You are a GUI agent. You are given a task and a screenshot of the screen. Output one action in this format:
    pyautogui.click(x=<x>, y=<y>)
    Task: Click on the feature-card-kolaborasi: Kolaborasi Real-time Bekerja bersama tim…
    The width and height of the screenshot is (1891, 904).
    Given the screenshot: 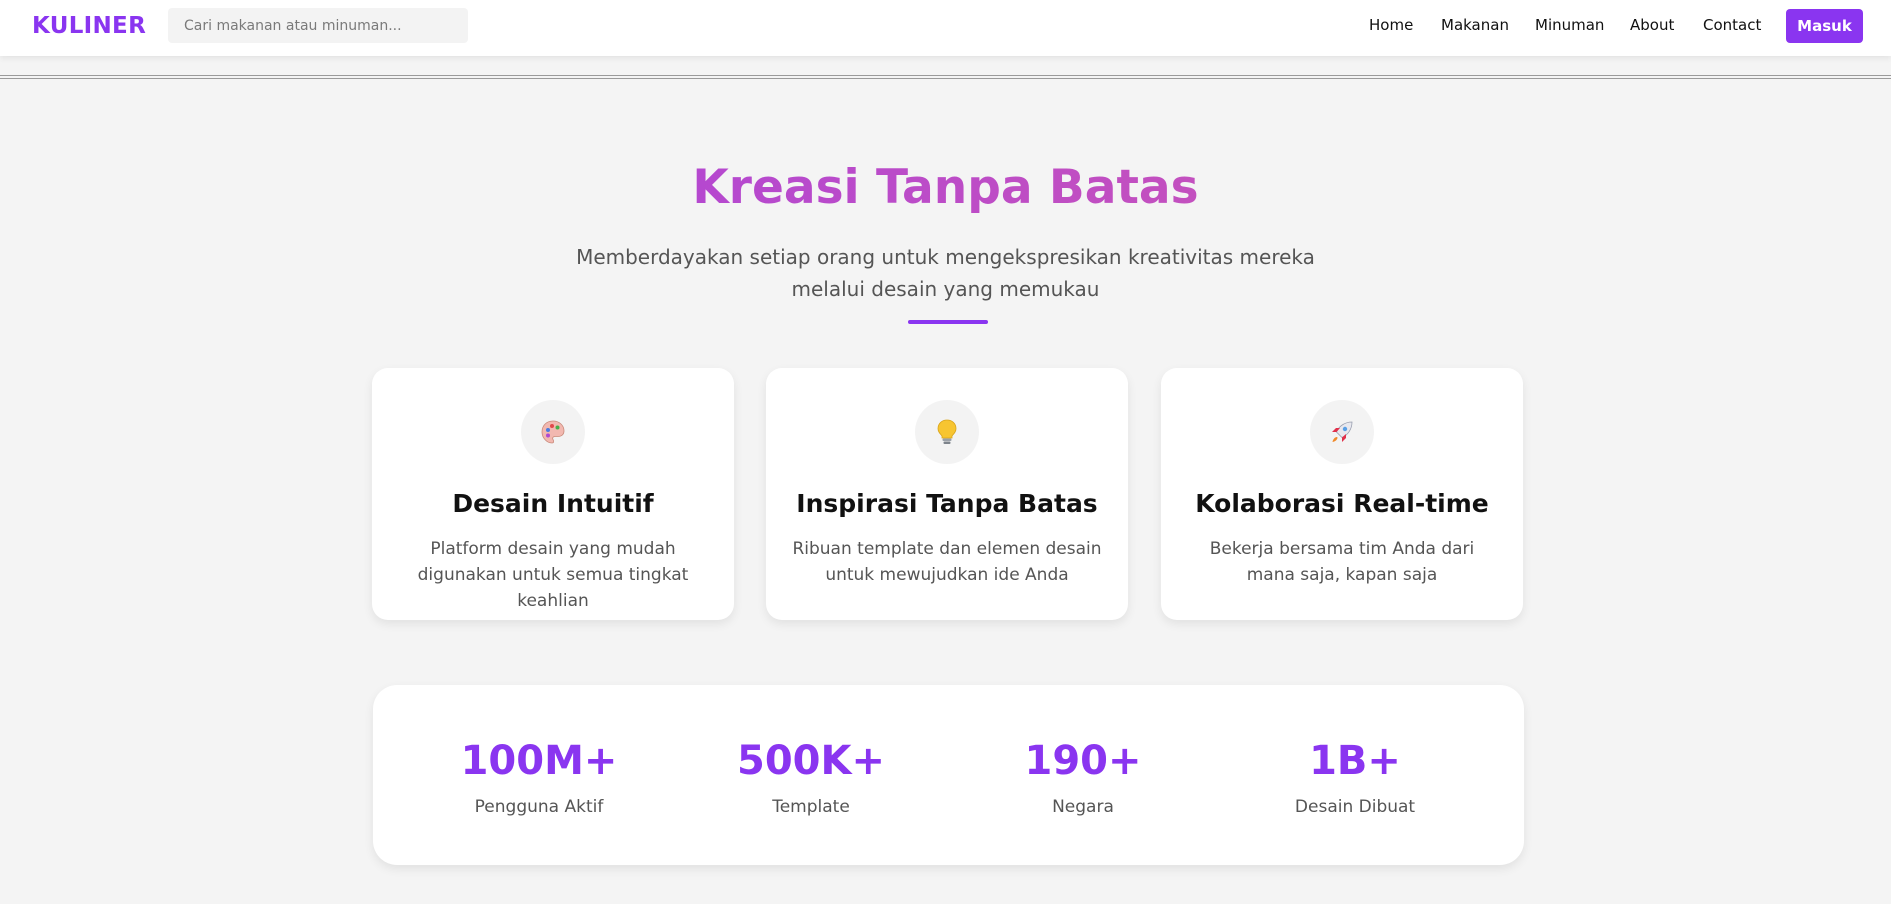 What is the action you would take?
    pyautogui.click(x=1342, y=494)
    